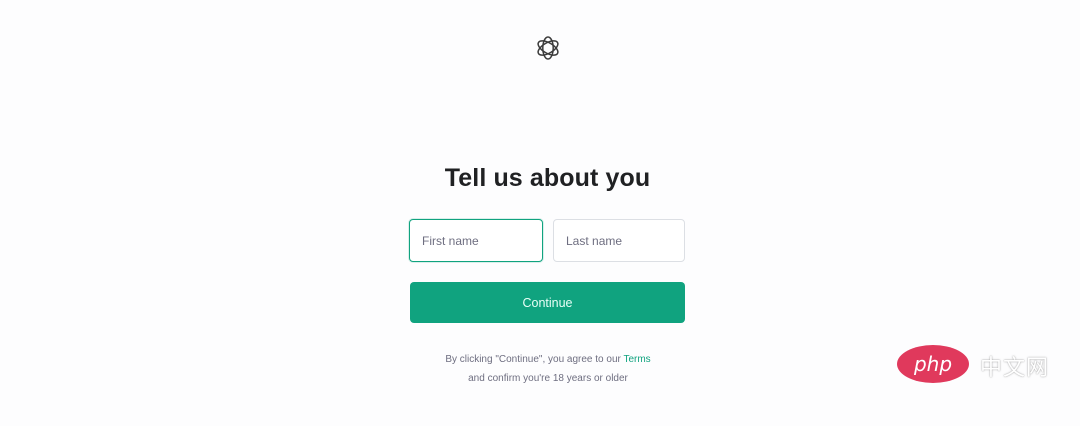 Image resolution: width=1080 pixels, height=426 pixels. I want to click on first-name-field, so click(476, 240).